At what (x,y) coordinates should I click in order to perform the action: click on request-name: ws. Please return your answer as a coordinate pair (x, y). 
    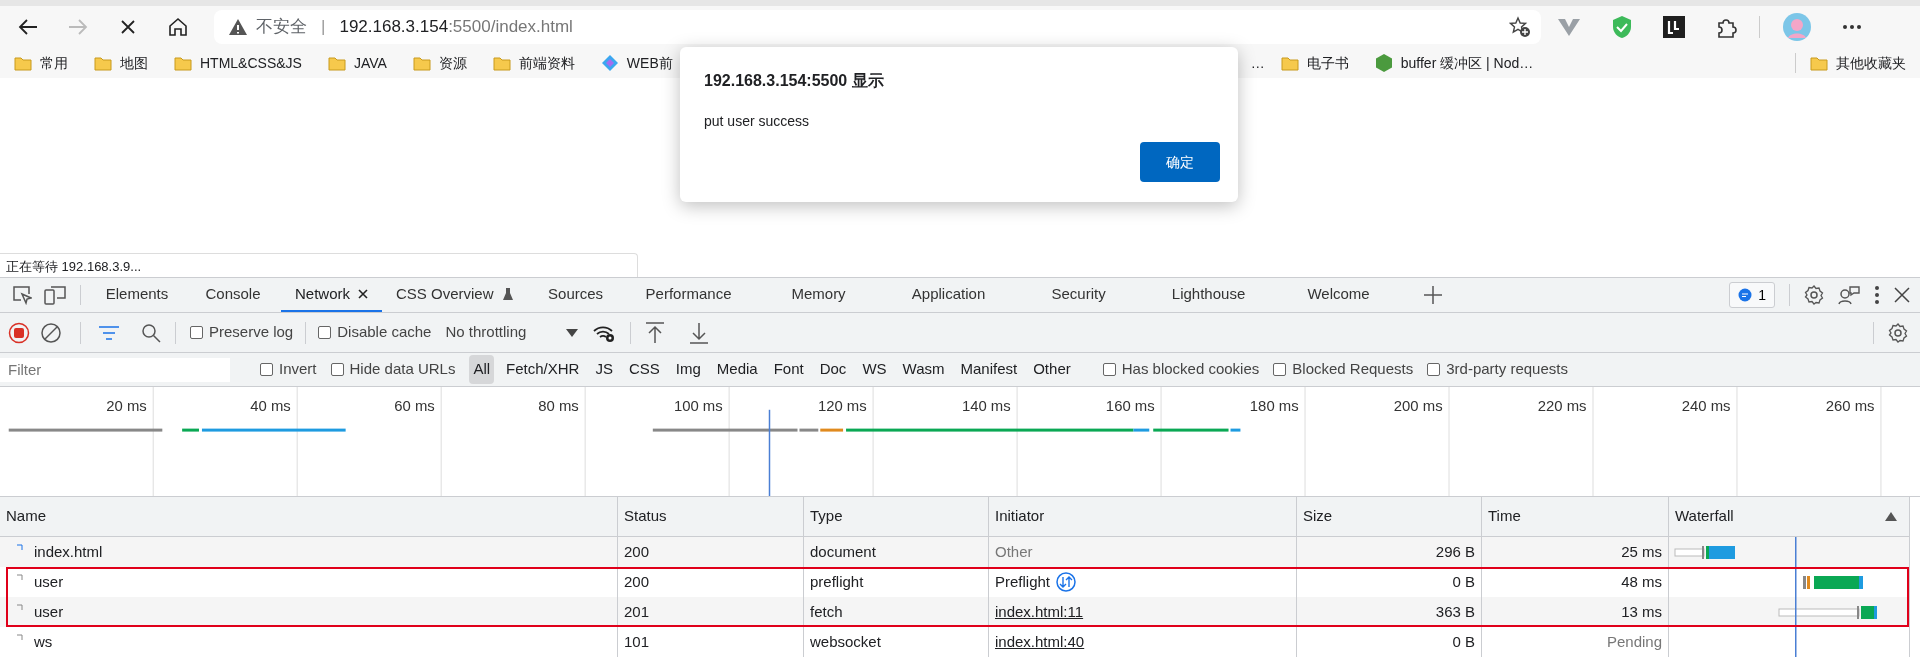
    Looking at the image, I should click on (43, 642).